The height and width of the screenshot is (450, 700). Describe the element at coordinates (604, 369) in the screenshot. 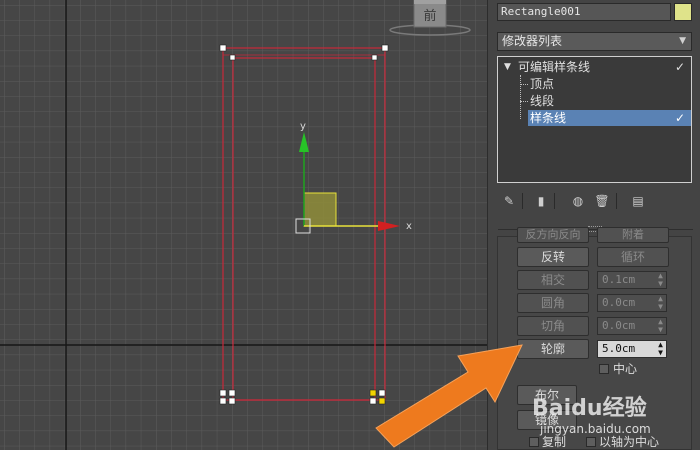

I see `center-checkbox` at that location.